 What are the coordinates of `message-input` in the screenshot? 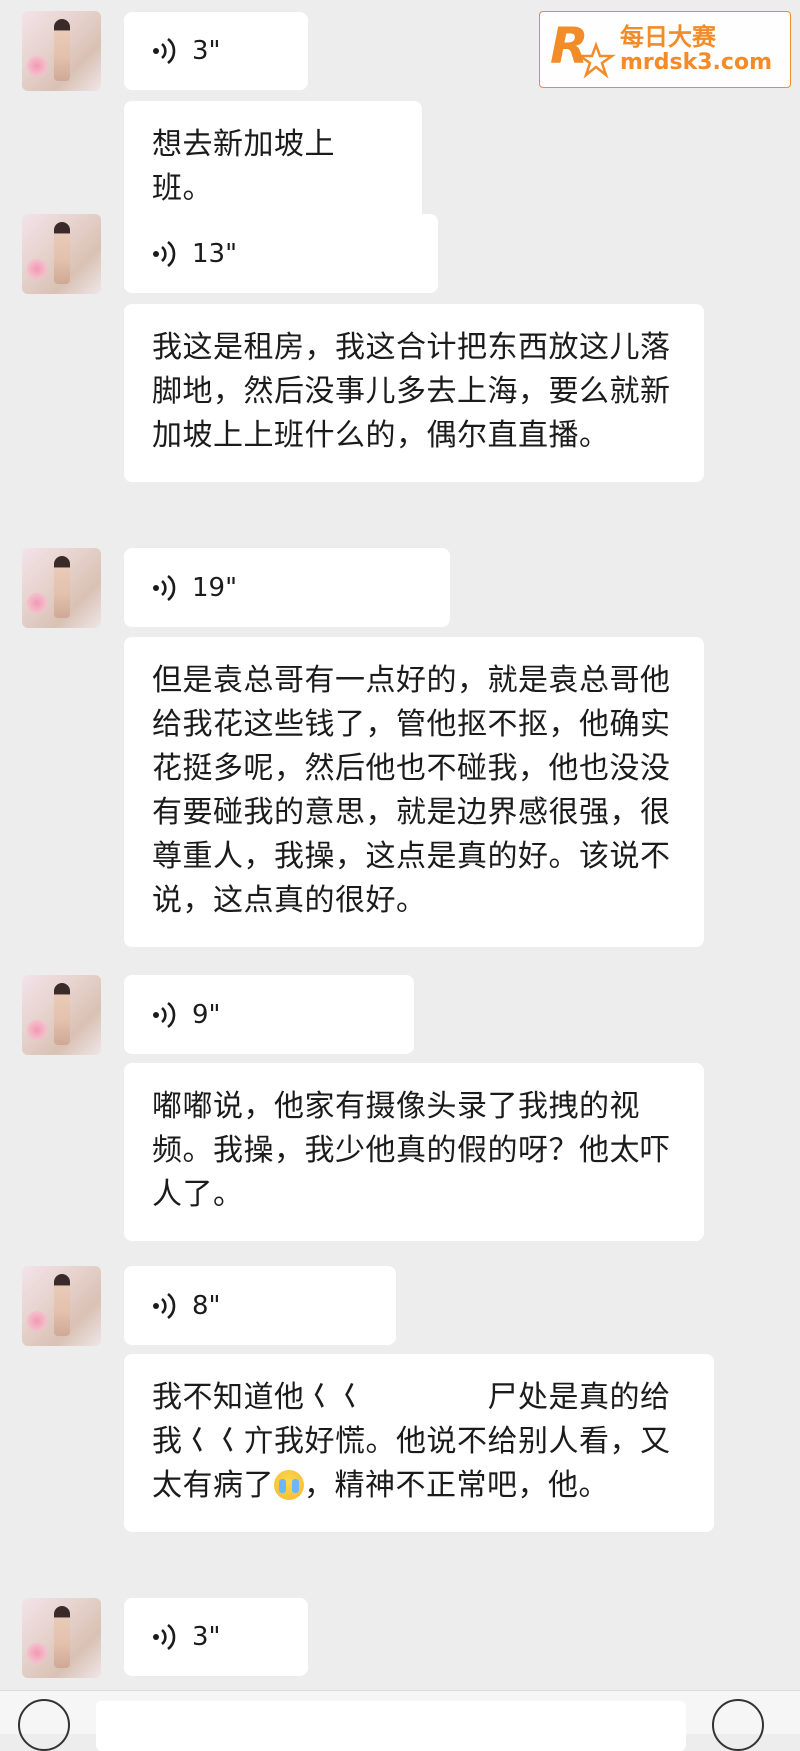 It's located at (391, 1726).